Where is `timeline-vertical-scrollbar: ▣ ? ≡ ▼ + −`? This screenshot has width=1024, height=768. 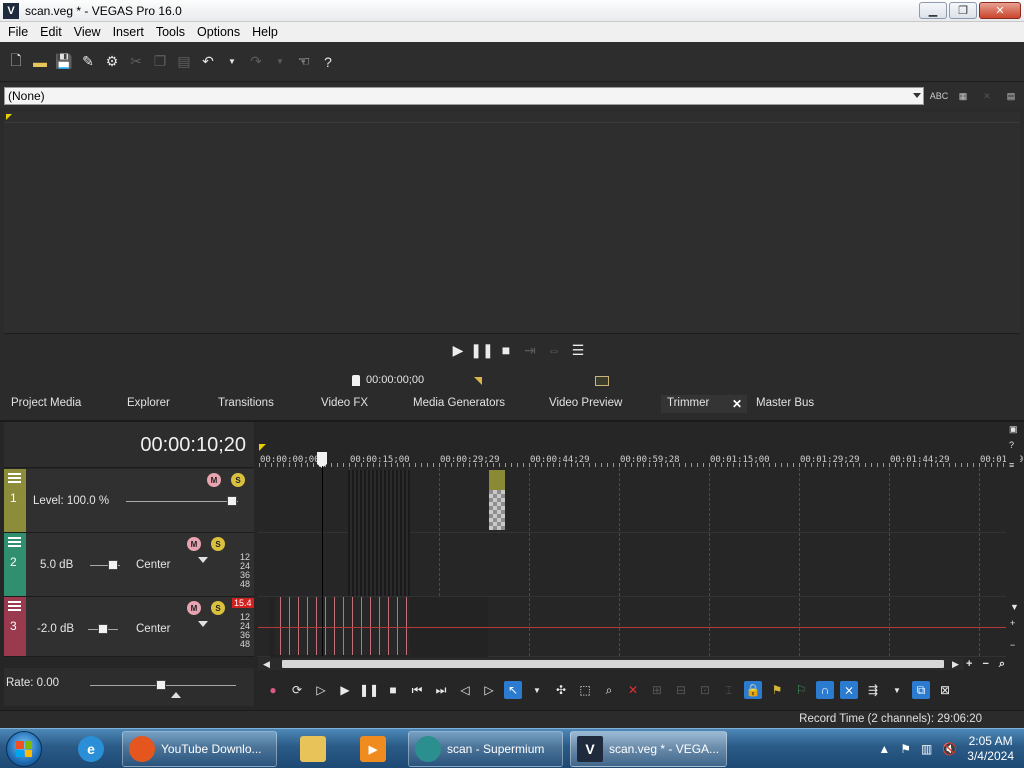
timeline-vertical-scrollbar: ▣ ? ≡ ▼ + − is located at coordinates (1013, 542).